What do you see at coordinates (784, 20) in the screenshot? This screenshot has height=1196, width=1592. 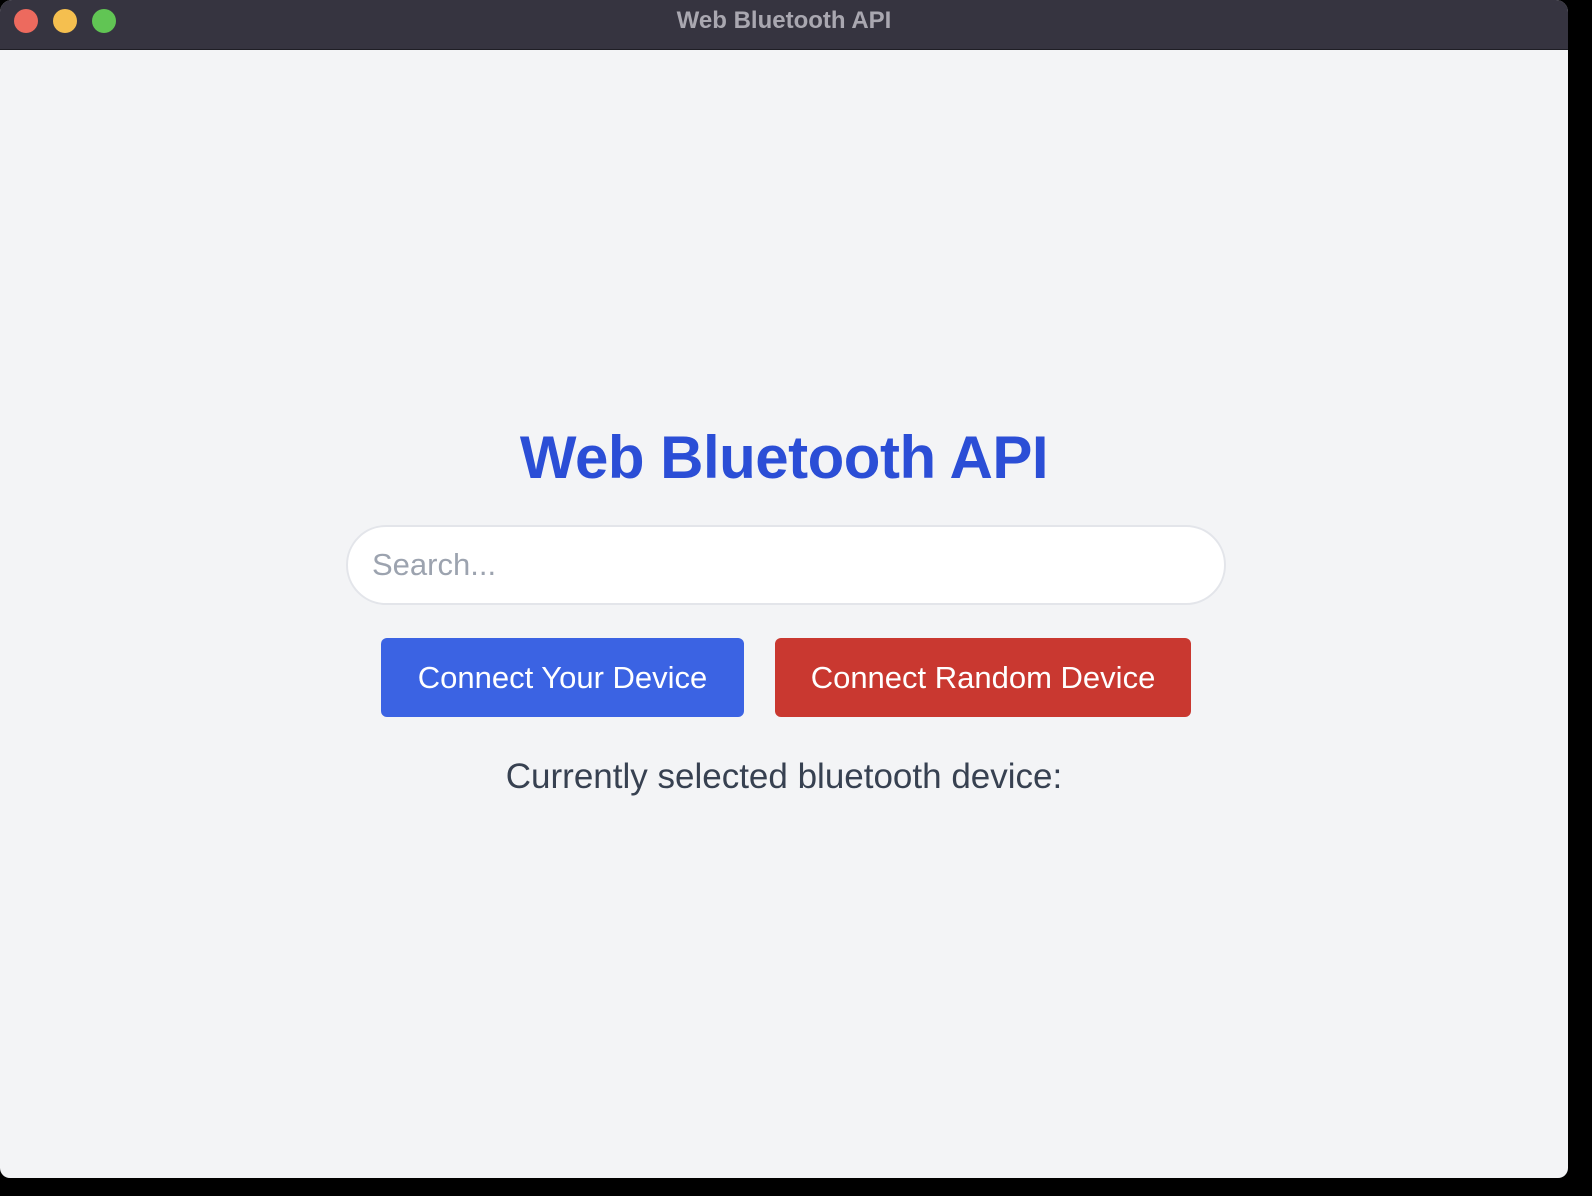 I see `window-title: Web Bluetooth API` at bounding box center [784, 20].